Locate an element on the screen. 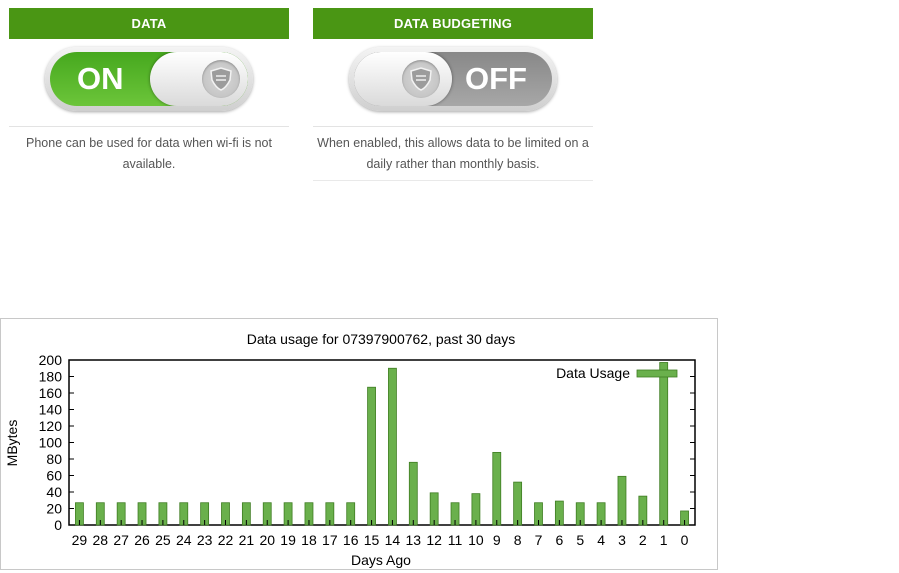 The image size is (899, 573). x-tick-label: 16 is located at coordinates (351, 540).